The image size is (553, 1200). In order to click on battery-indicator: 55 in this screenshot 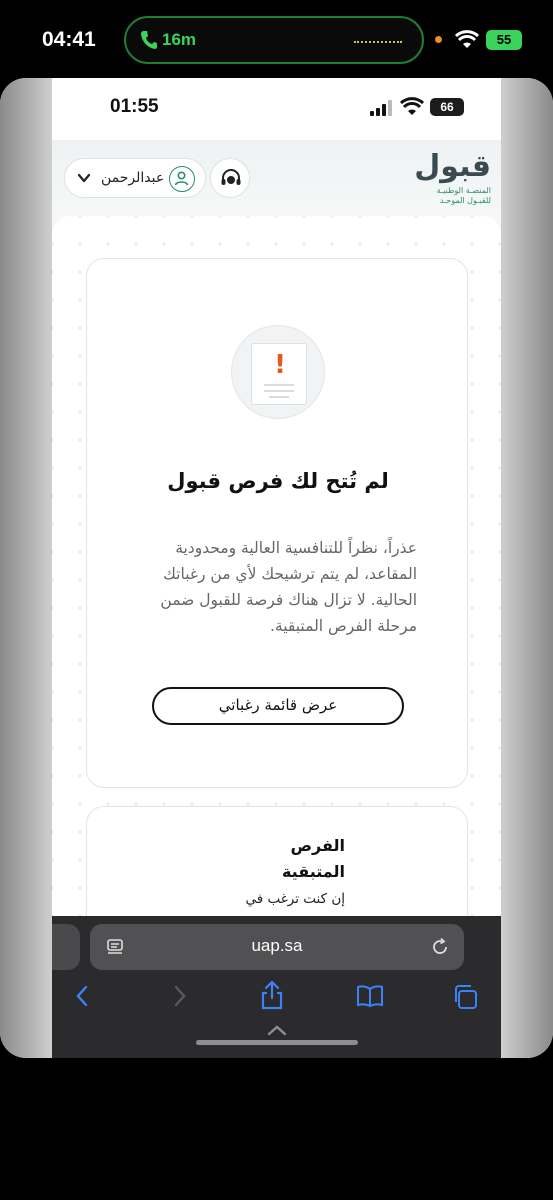, I will do `click(504, 40)`.